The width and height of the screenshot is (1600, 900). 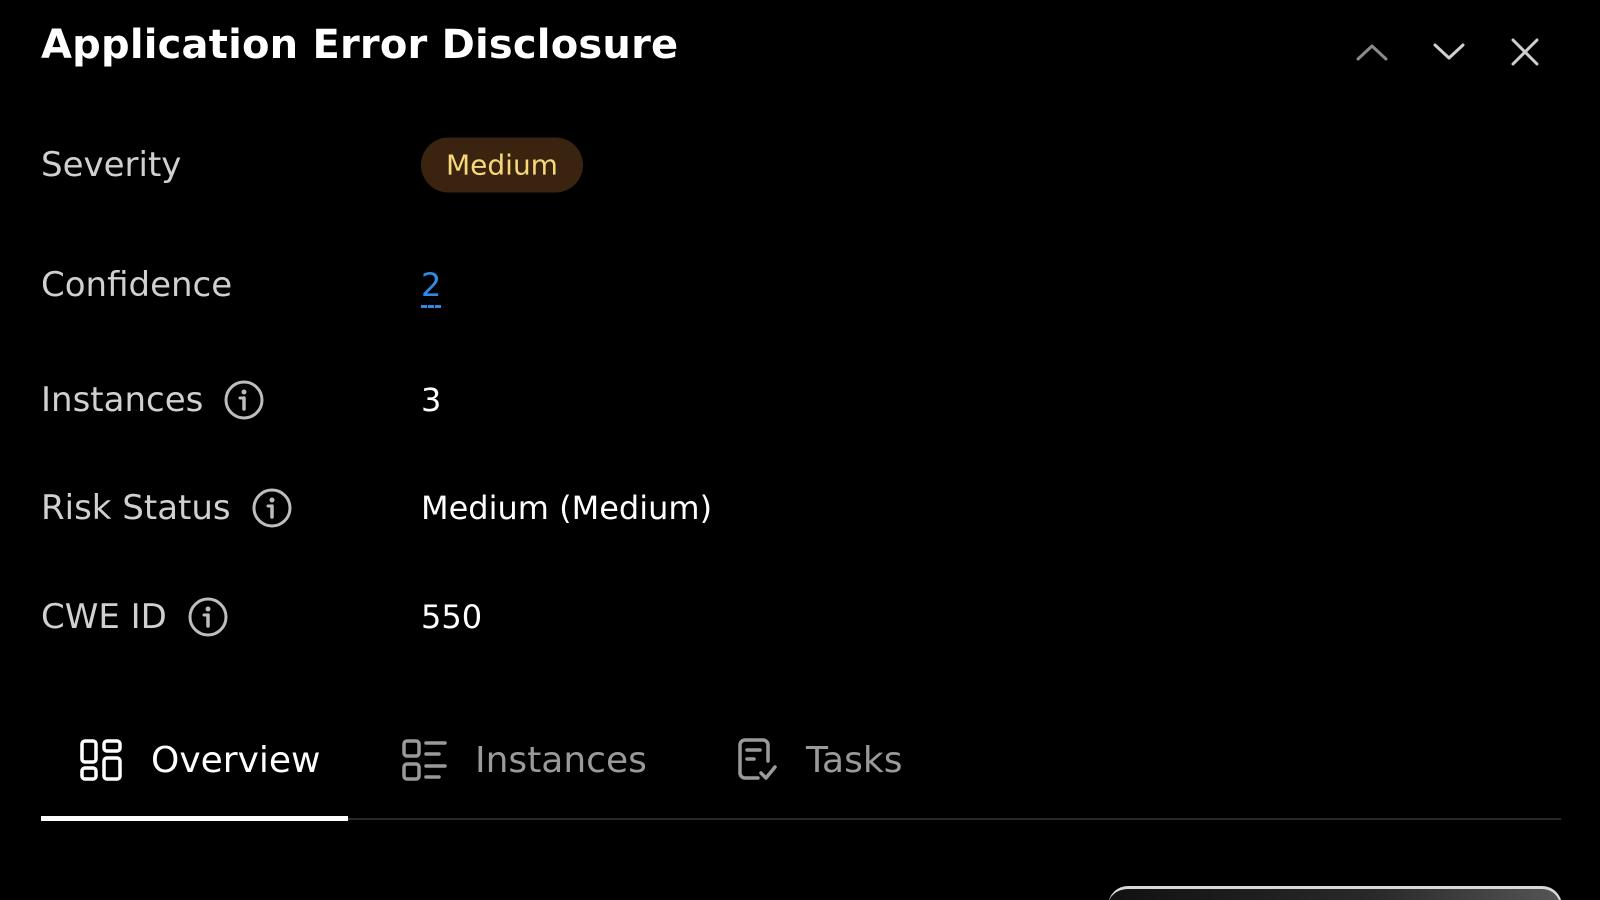 I want to click on instances-label-group: Instances, so click(x=153, y=400).